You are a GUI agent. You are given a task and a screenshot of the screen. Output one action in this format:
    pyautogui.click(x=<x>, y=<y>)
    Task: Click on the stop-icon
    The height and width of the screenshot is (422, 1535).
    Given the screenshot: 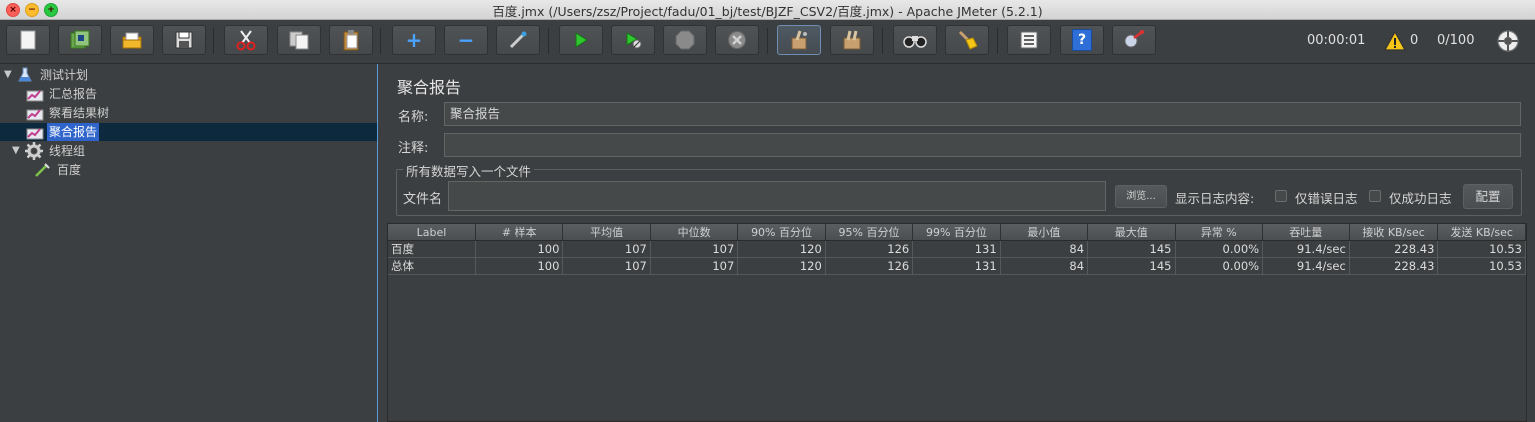 What is the action you would take?
    pyautogui.click(x=685, y=40)
    